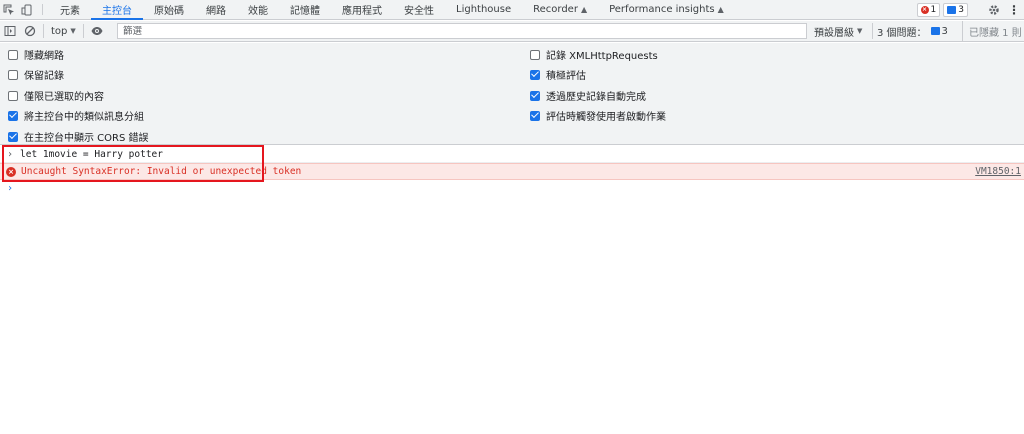 Image resolution: width=1024 pixels, height=434 pixels. I want to click on tab-recorder-label: Recorder, so click(555, 9).